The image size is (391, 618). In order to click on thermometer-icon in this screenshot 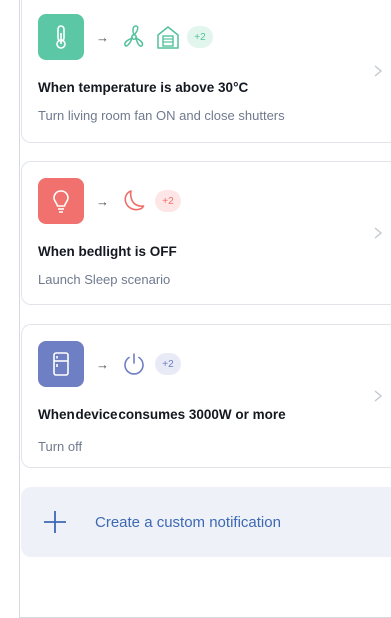, I will do `click(61, 37)`.